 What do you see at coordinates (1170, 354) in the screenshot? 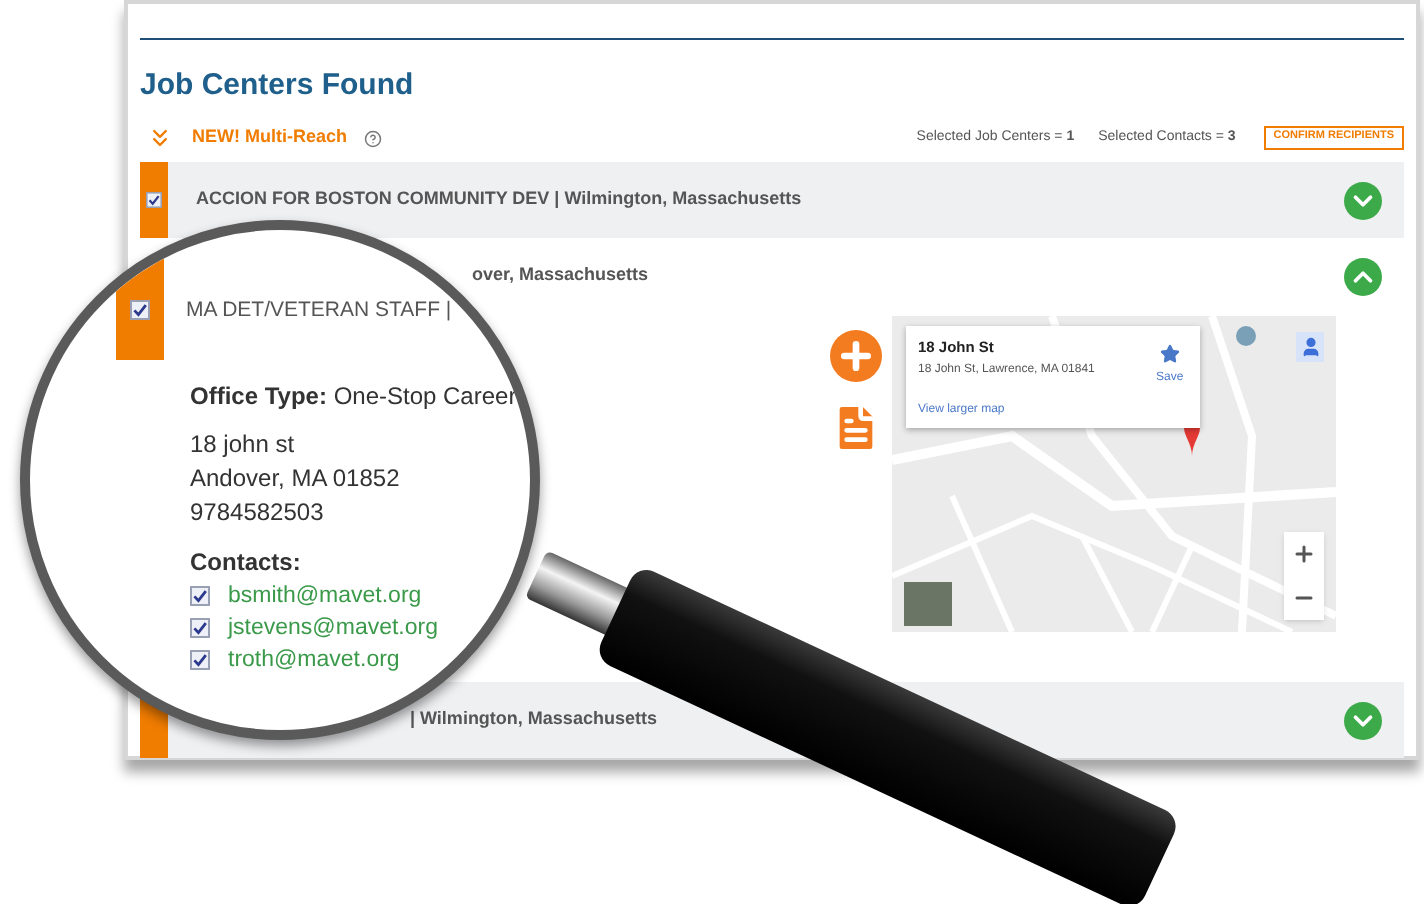
I see `star-icon` at bounding box center [1170, 354].